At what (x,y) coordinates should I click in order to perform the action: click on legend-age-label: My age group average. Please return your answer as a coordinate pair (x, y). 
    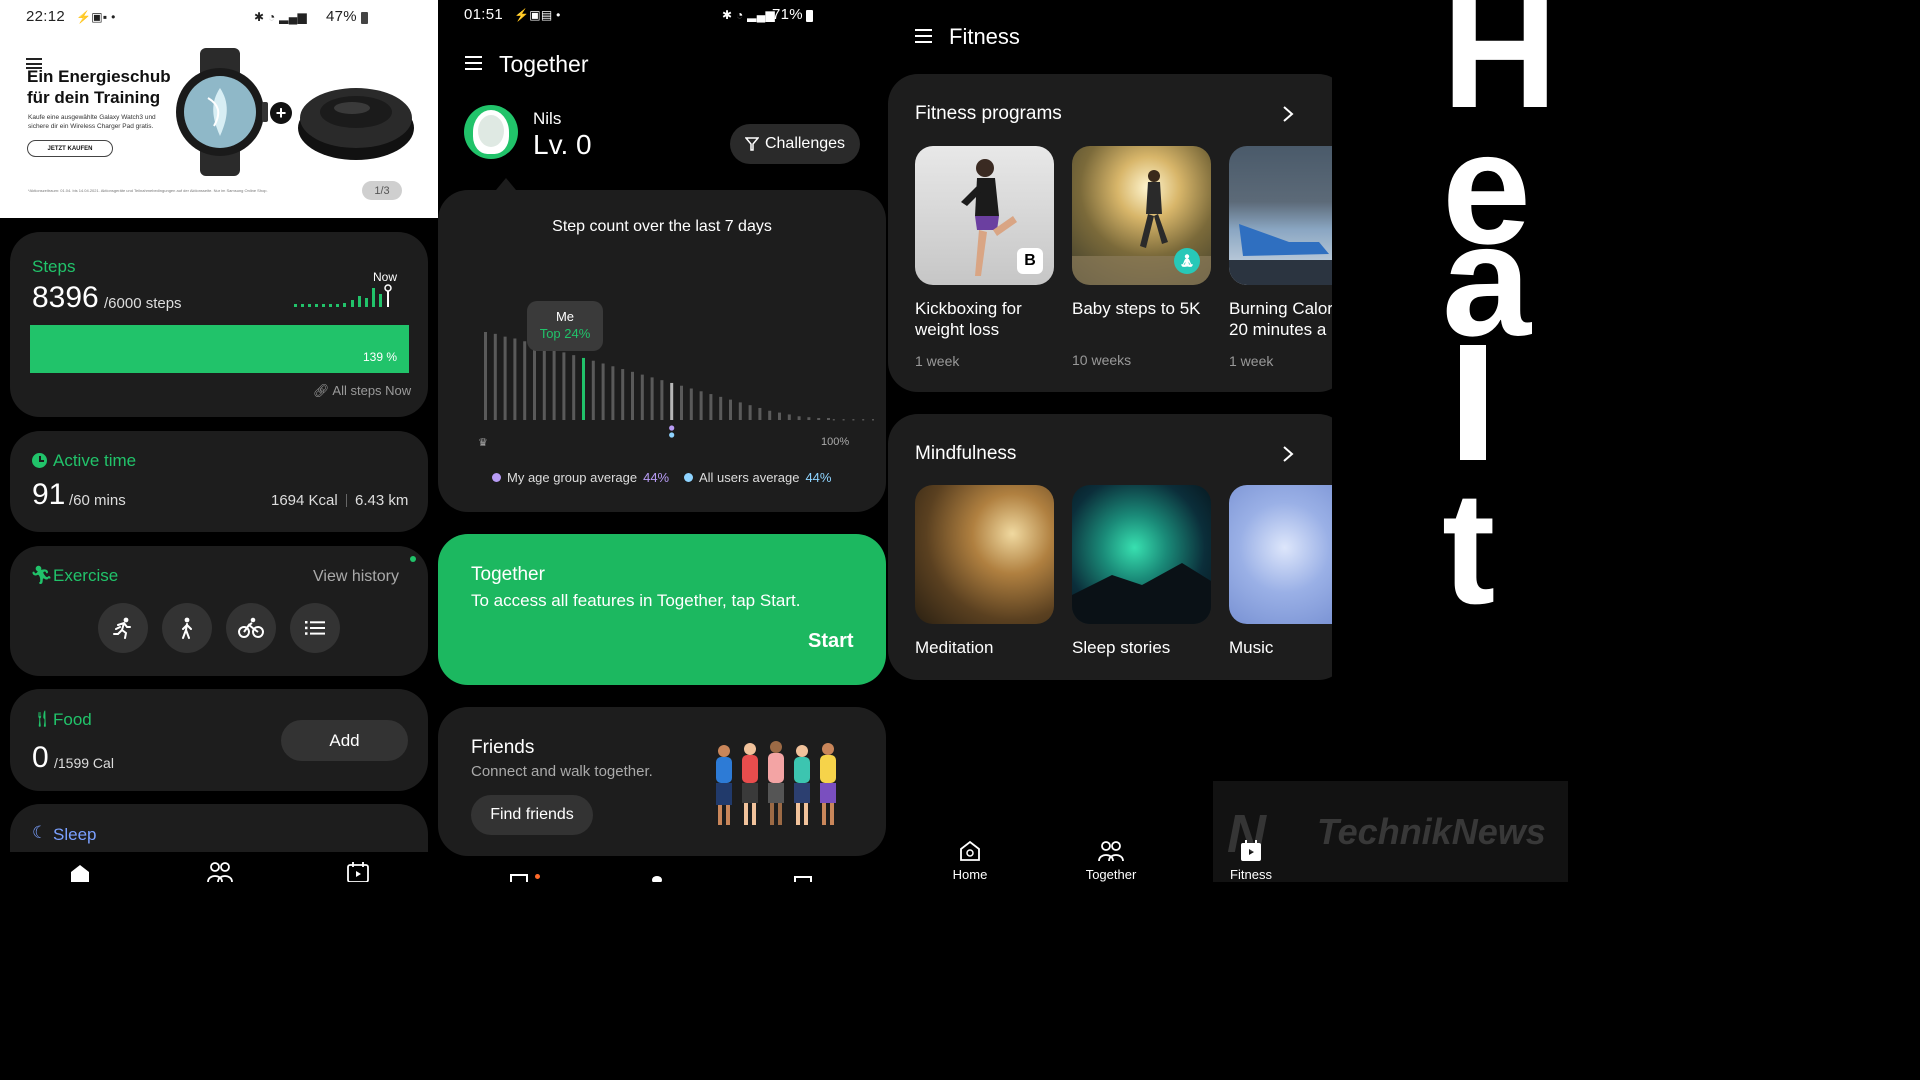
    Looking at the image, I should click on (572, 477).